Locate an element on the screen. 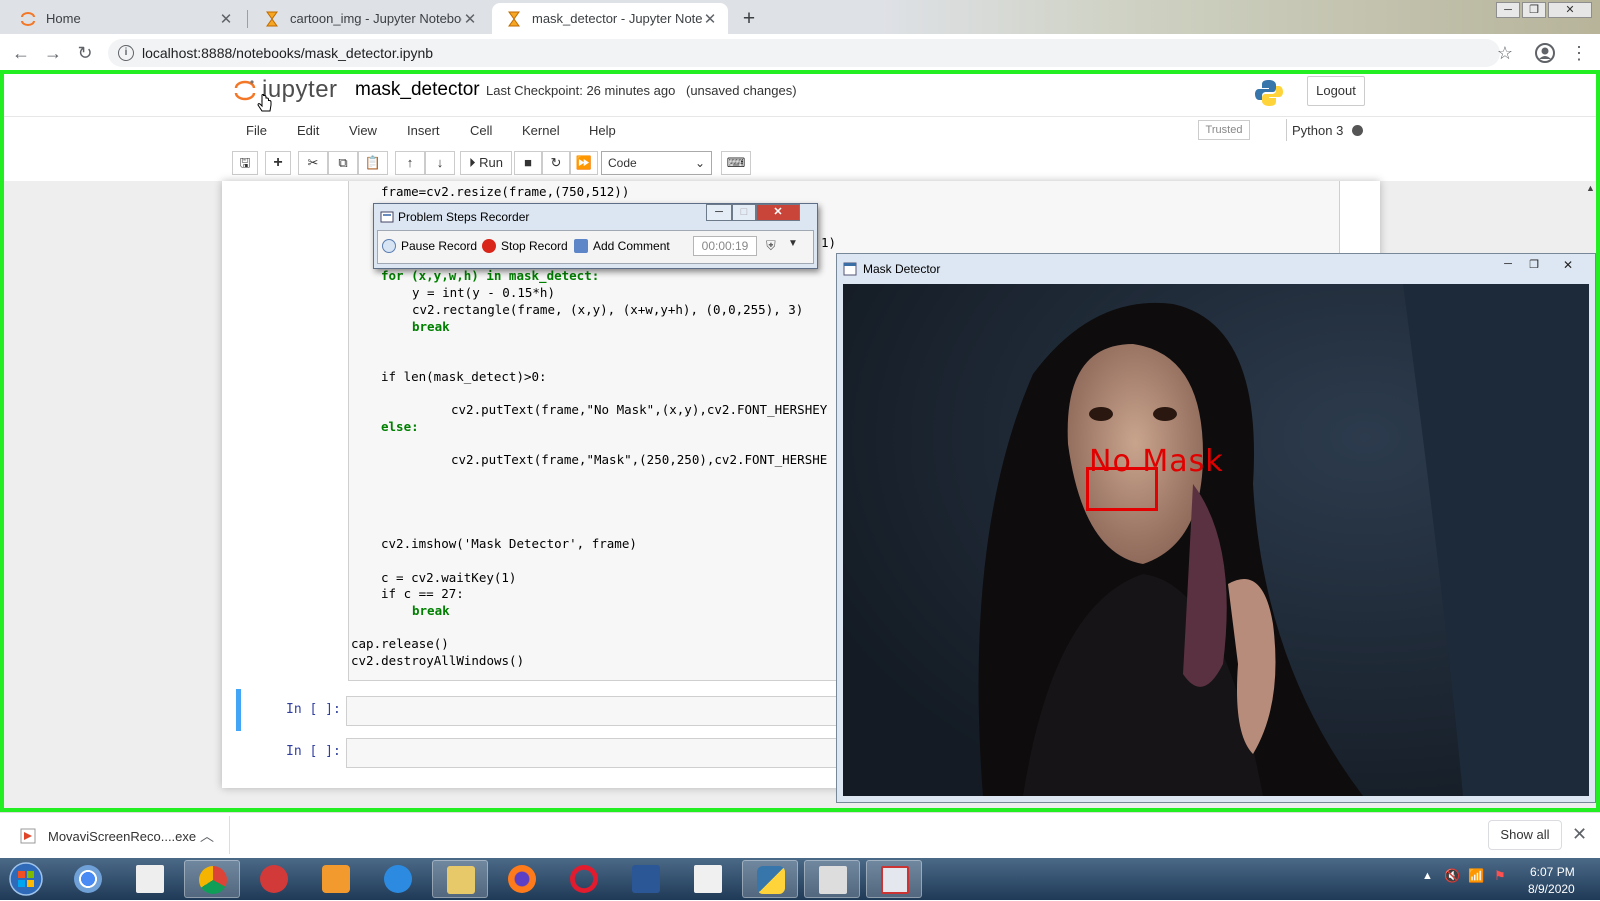  taskbar-notepad is located at coordinates (150, 879).